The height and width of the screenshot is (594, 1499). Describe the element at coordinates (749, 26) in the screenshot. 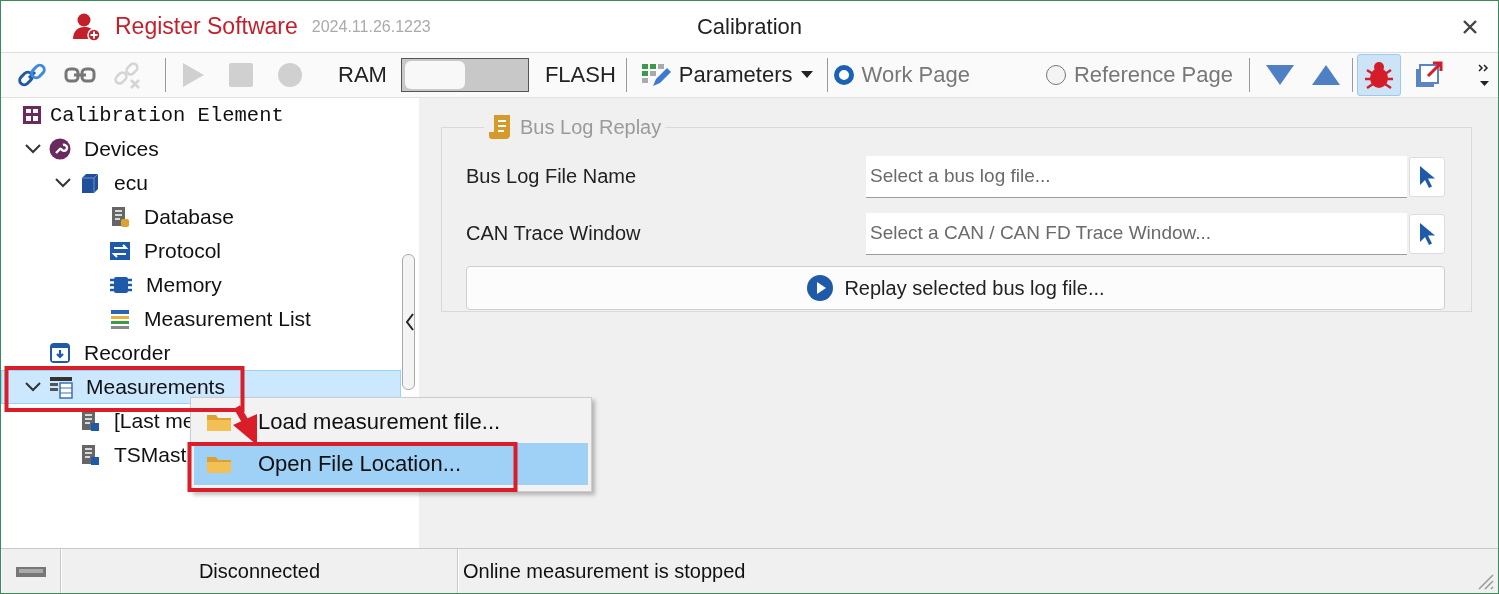

I see `window-title: Calibration` at that location.